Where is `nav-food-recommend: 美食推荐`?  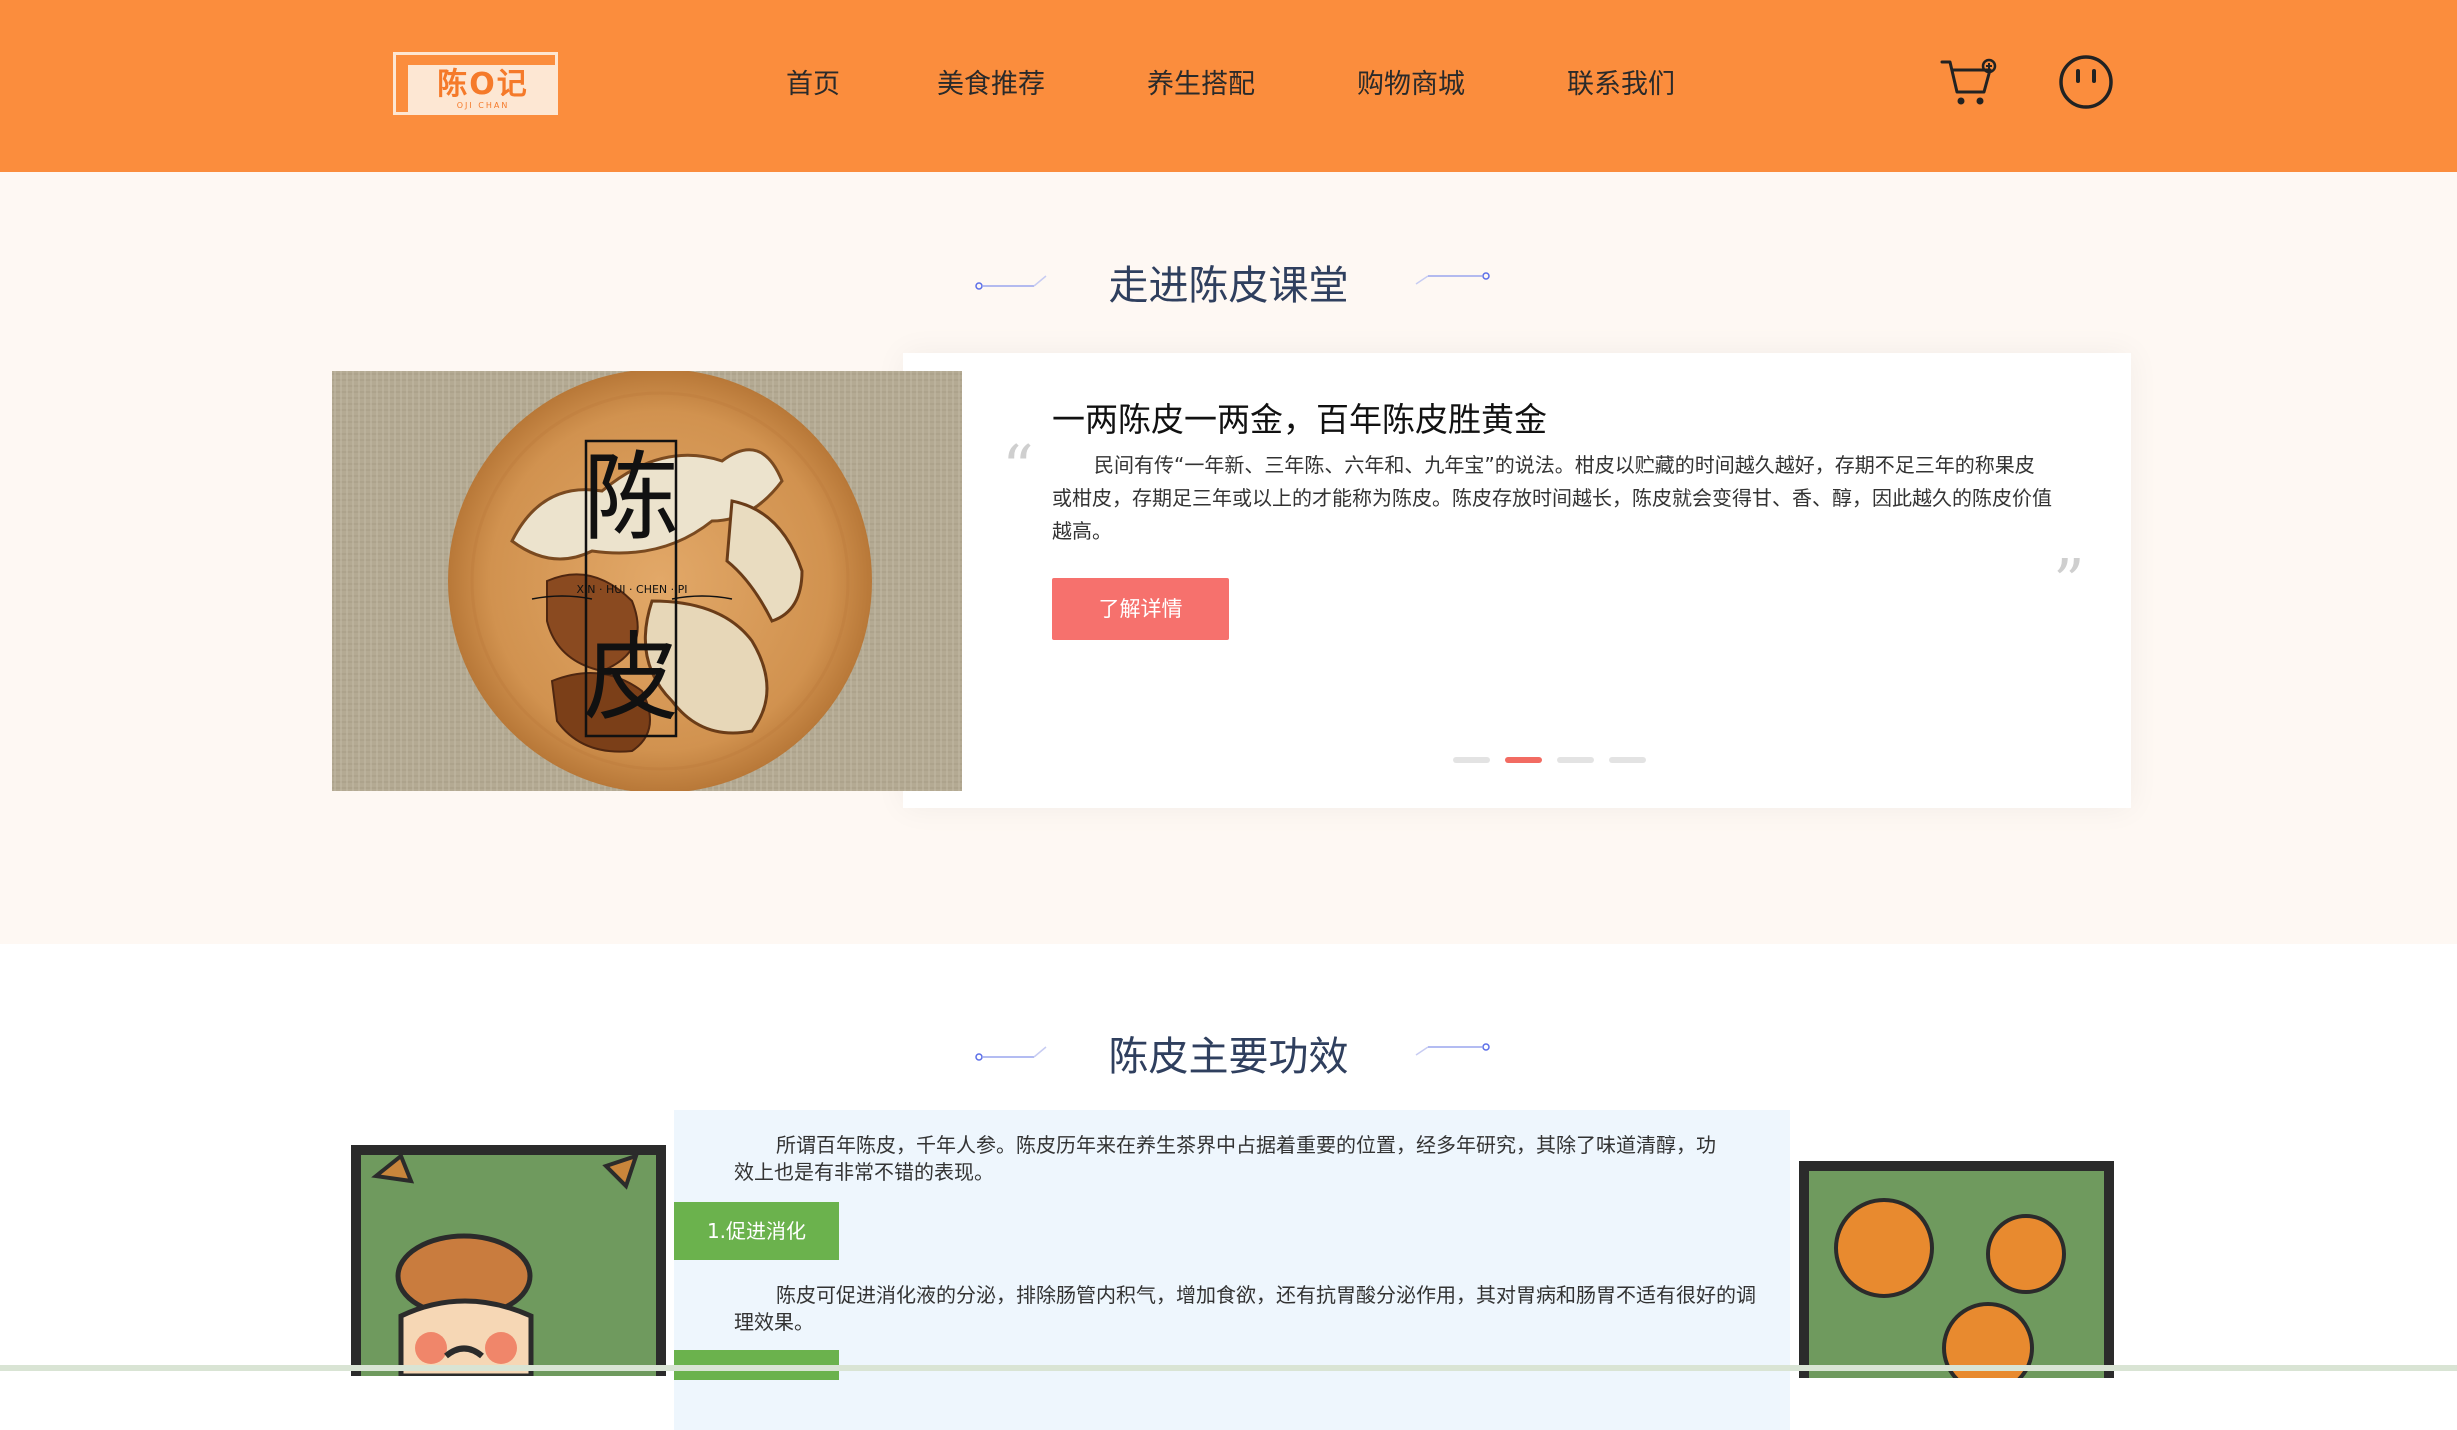 nav-food-recommend: 美食推荐 is located at coordinates (991, 85).